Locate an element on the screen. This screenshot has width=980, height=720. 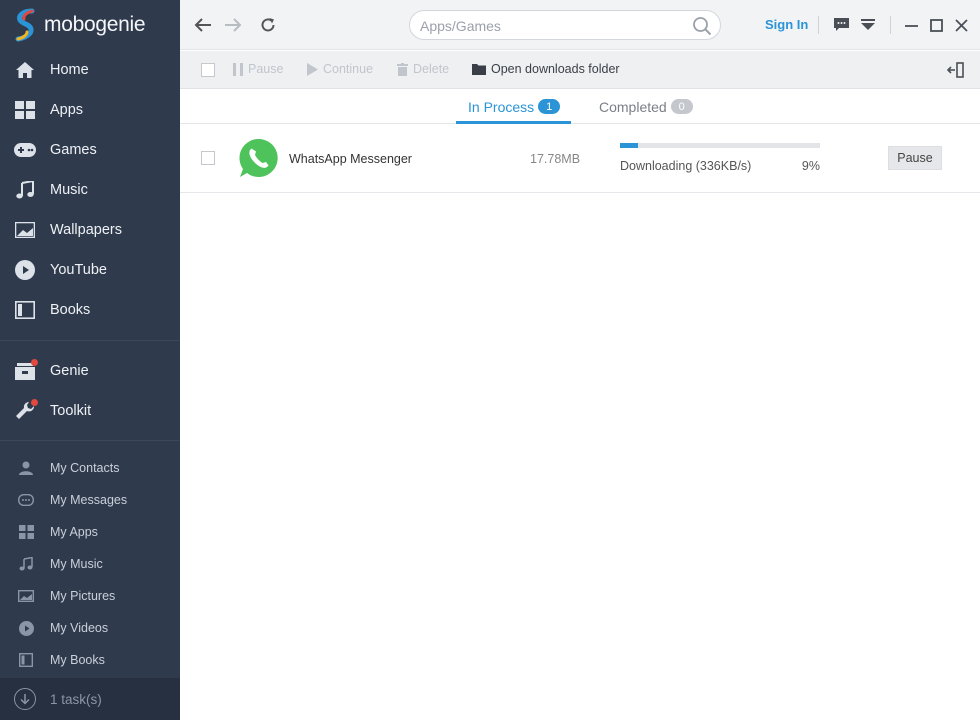
sidebar-item-label: My Messages is located at coordinates (89, 500).